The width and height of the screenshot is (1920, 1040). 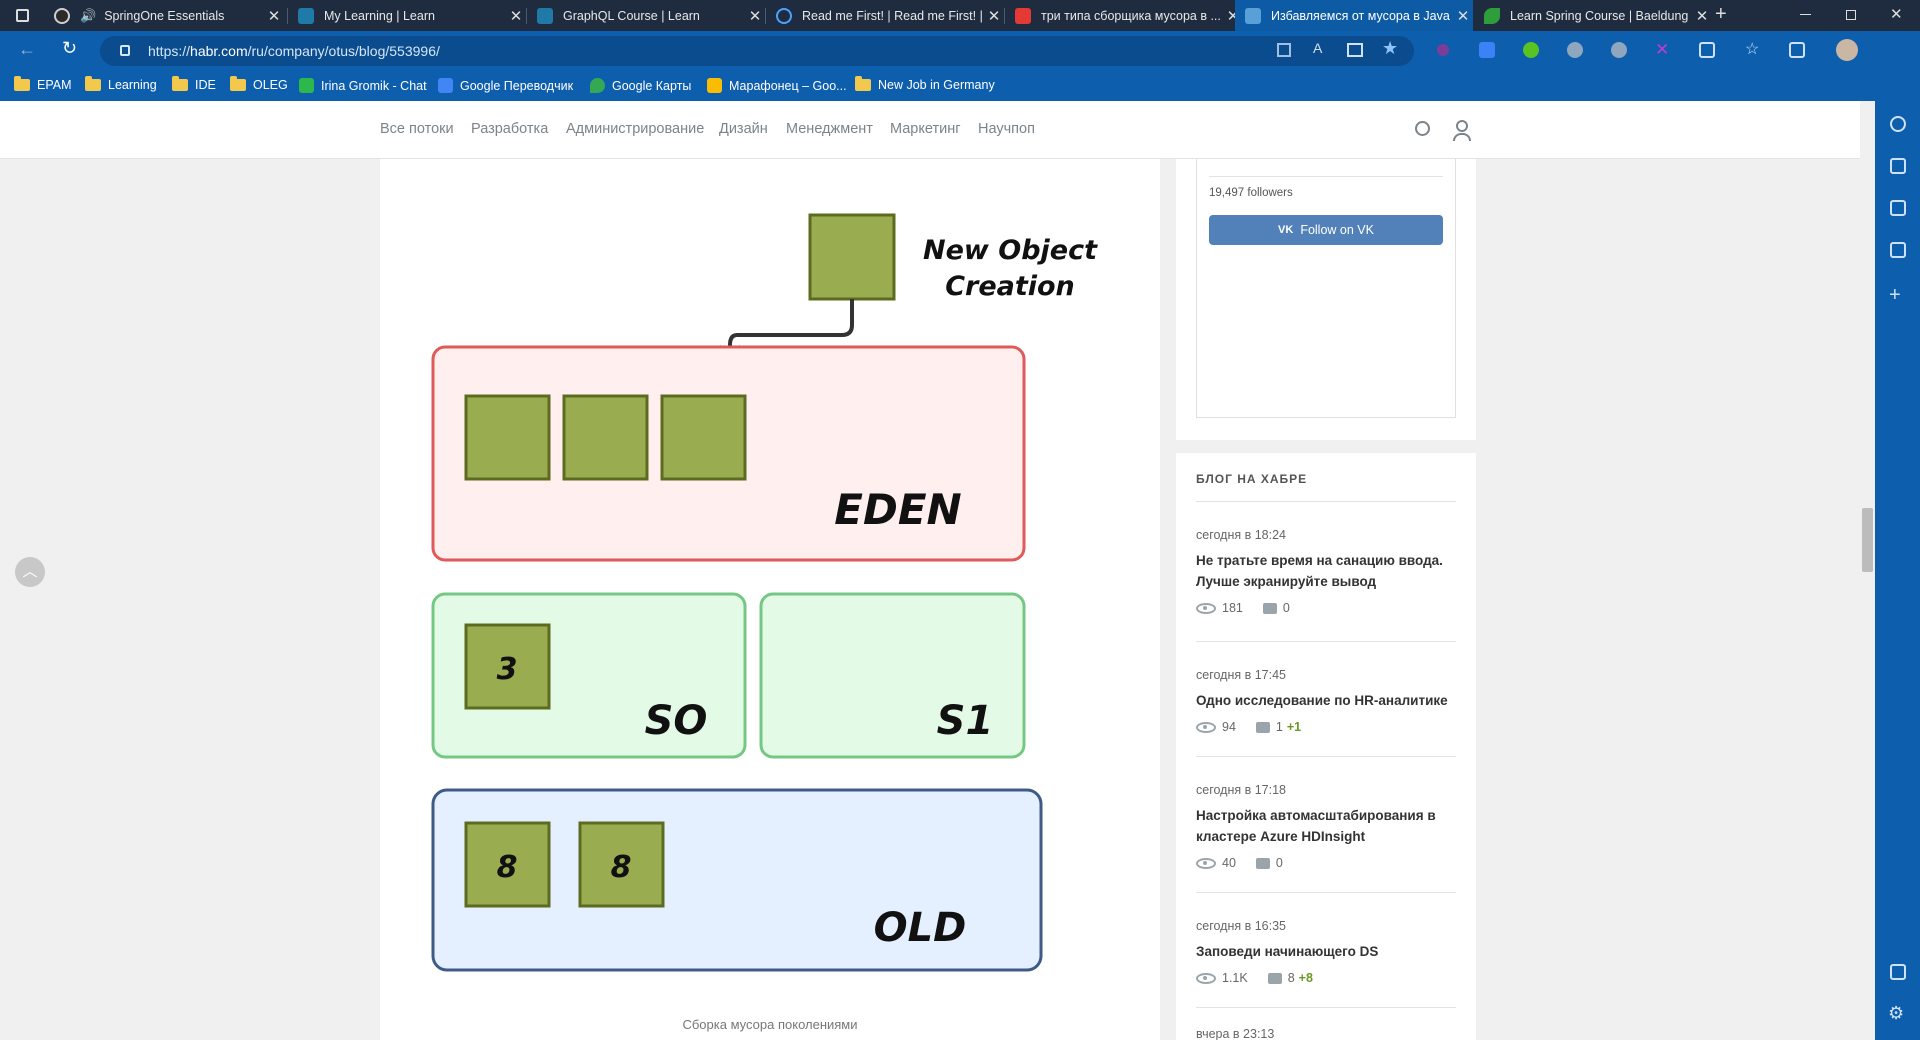 I want to click on post-time: сегодня в 18:24, so click(x=1241, y=535).